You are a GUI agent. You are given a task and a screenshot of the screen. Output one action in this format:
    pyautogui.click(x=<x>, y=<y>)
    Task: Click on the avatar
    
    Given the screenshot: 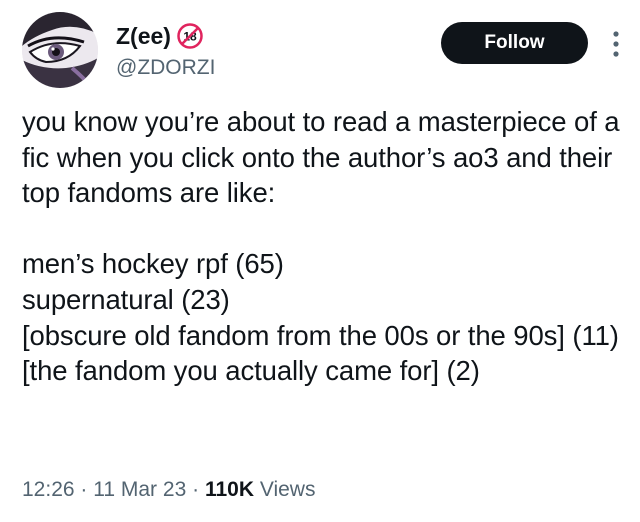 What is the action you would take?
    pyautogui.click(x=60, y=50)
    